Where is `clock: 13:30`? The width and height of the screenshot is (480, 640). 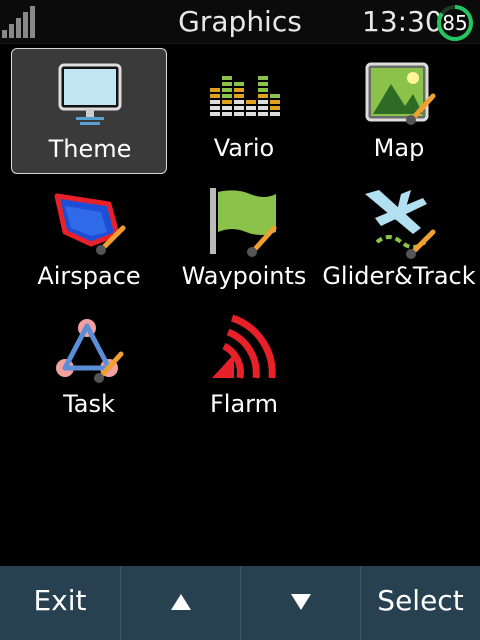
clock: 13:30 is located at coordinates (402, 21).